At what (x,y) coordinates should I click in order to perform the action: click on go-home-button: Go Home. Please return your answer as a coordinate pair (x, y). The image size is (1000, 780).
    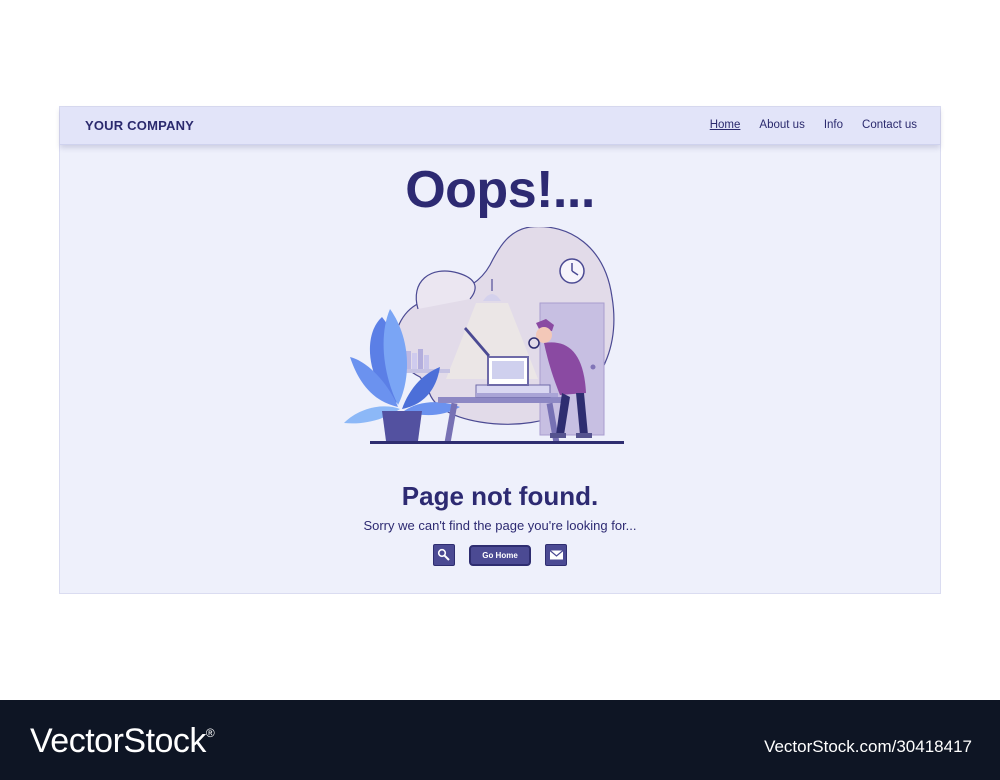
    Looking at the image, I should click on (500, 555).